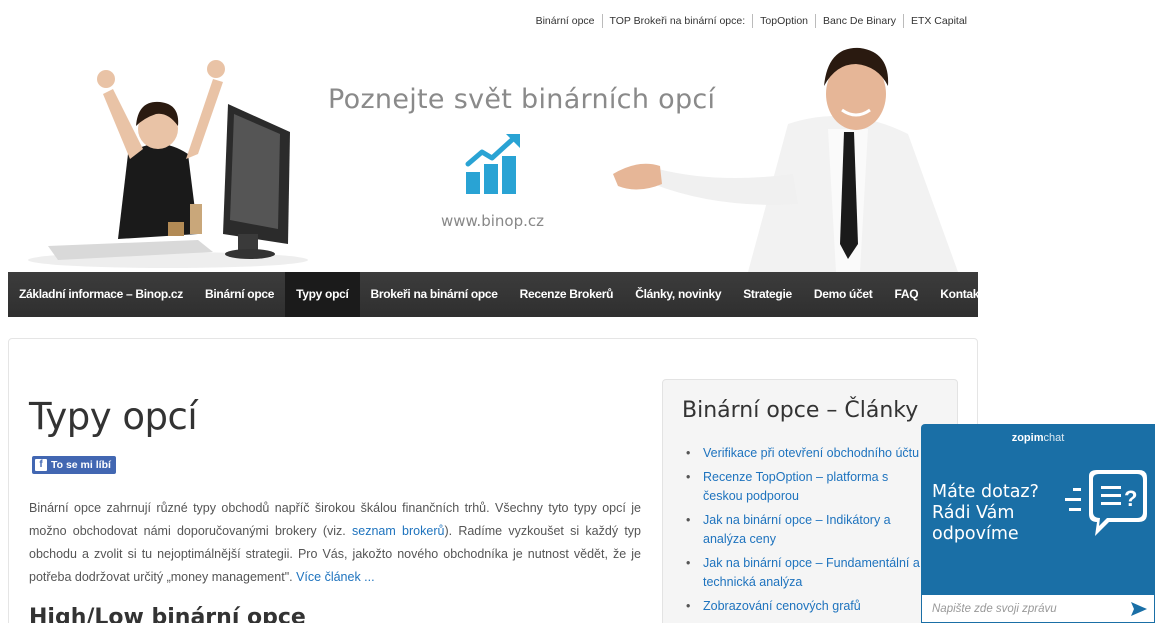  What do you see at coordinates (811, 453) in the screenshot?
I see `article-link: Verifikace při otevření obchodního účtu` at bounding box center [811, 453].